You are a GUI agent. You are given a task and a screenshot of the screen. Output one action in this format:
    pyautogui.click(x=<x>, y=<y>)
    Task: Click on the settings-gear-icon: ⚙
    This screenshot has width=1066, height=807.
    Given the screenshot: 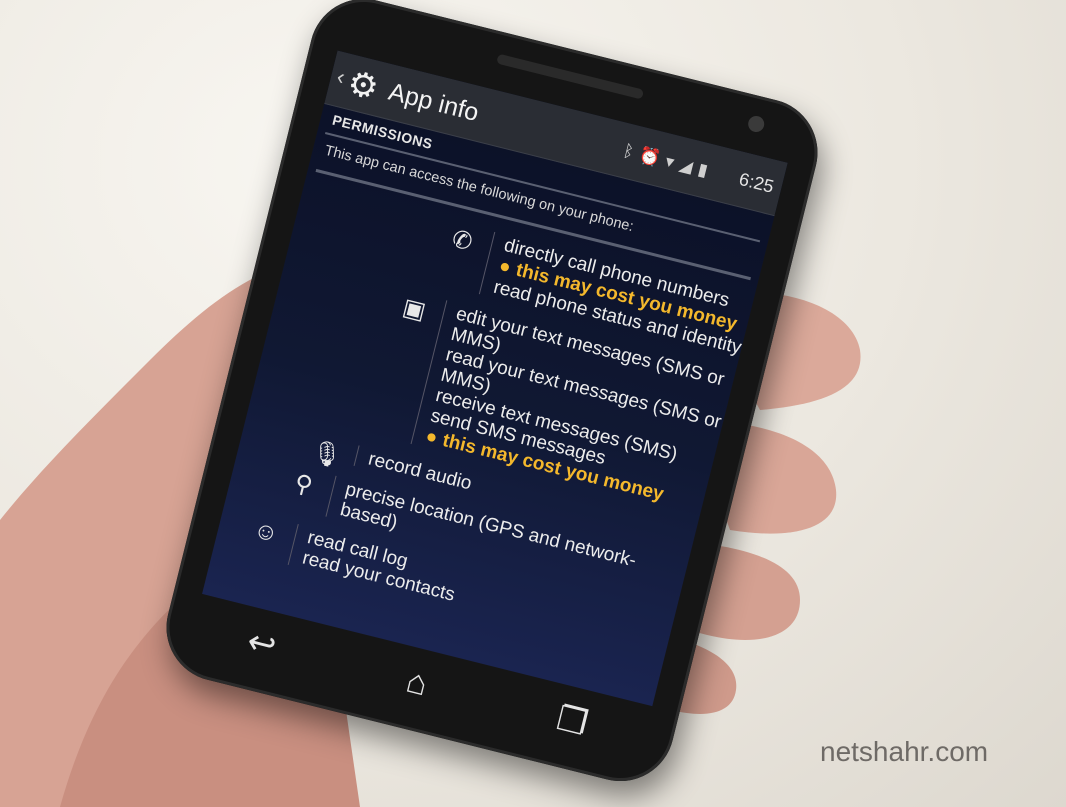 What is the action you would take?
    pyautogui.click(x=363, y=86)
    